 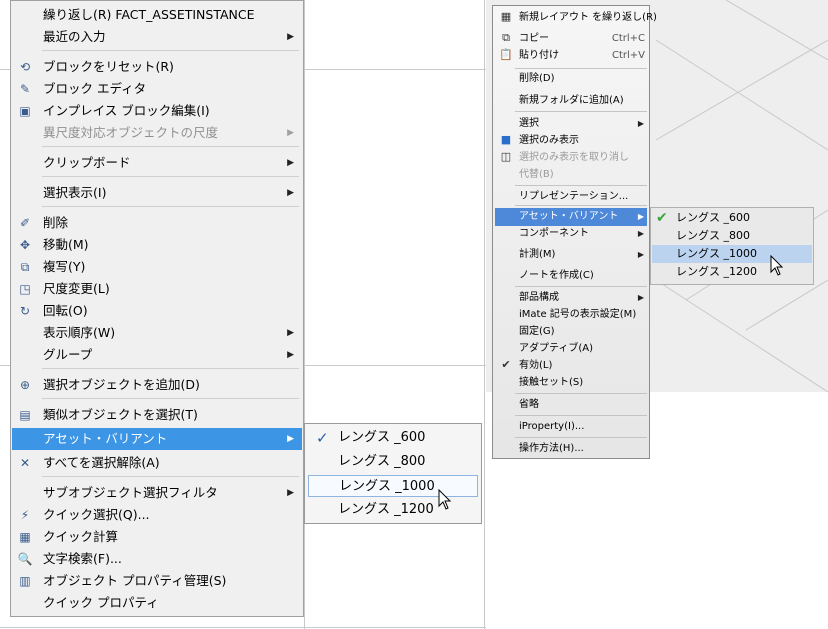 I want to click on menu-item-label: コピー, so click(x=534, y=38).